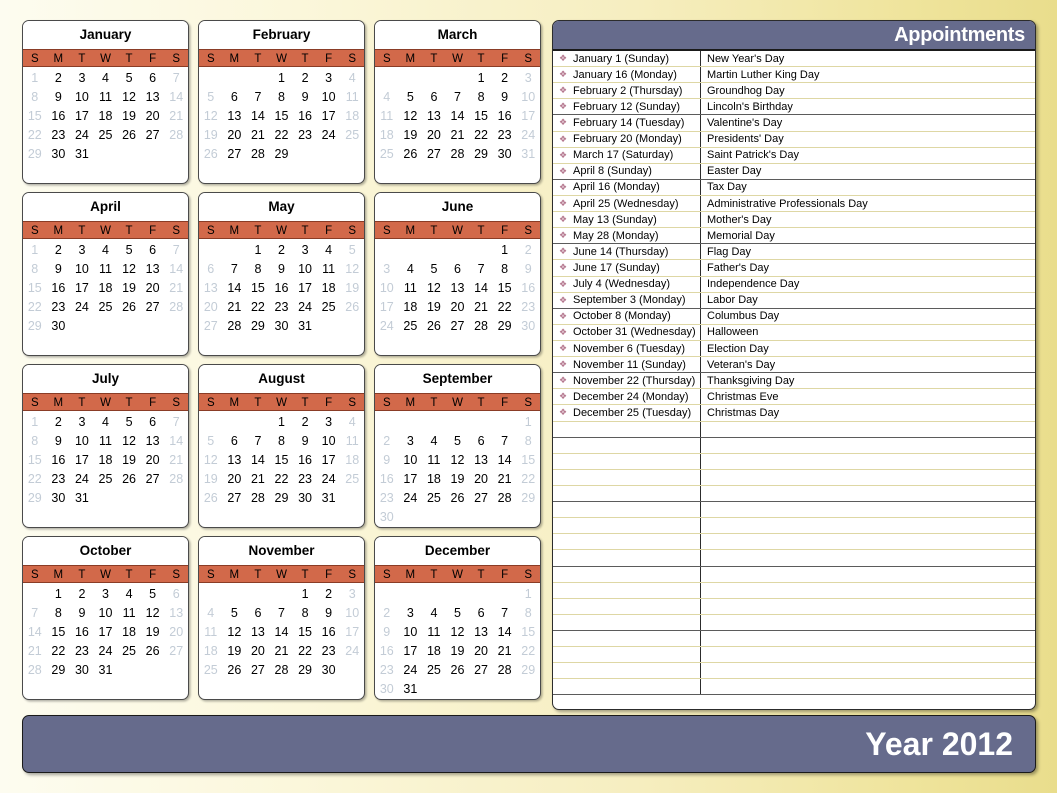 This screenshot has width=1057, height=793. What do you see at coordinates (481, 326) in the screenshot?
I see `day-cell: 28` at bounding box center [481, 326].